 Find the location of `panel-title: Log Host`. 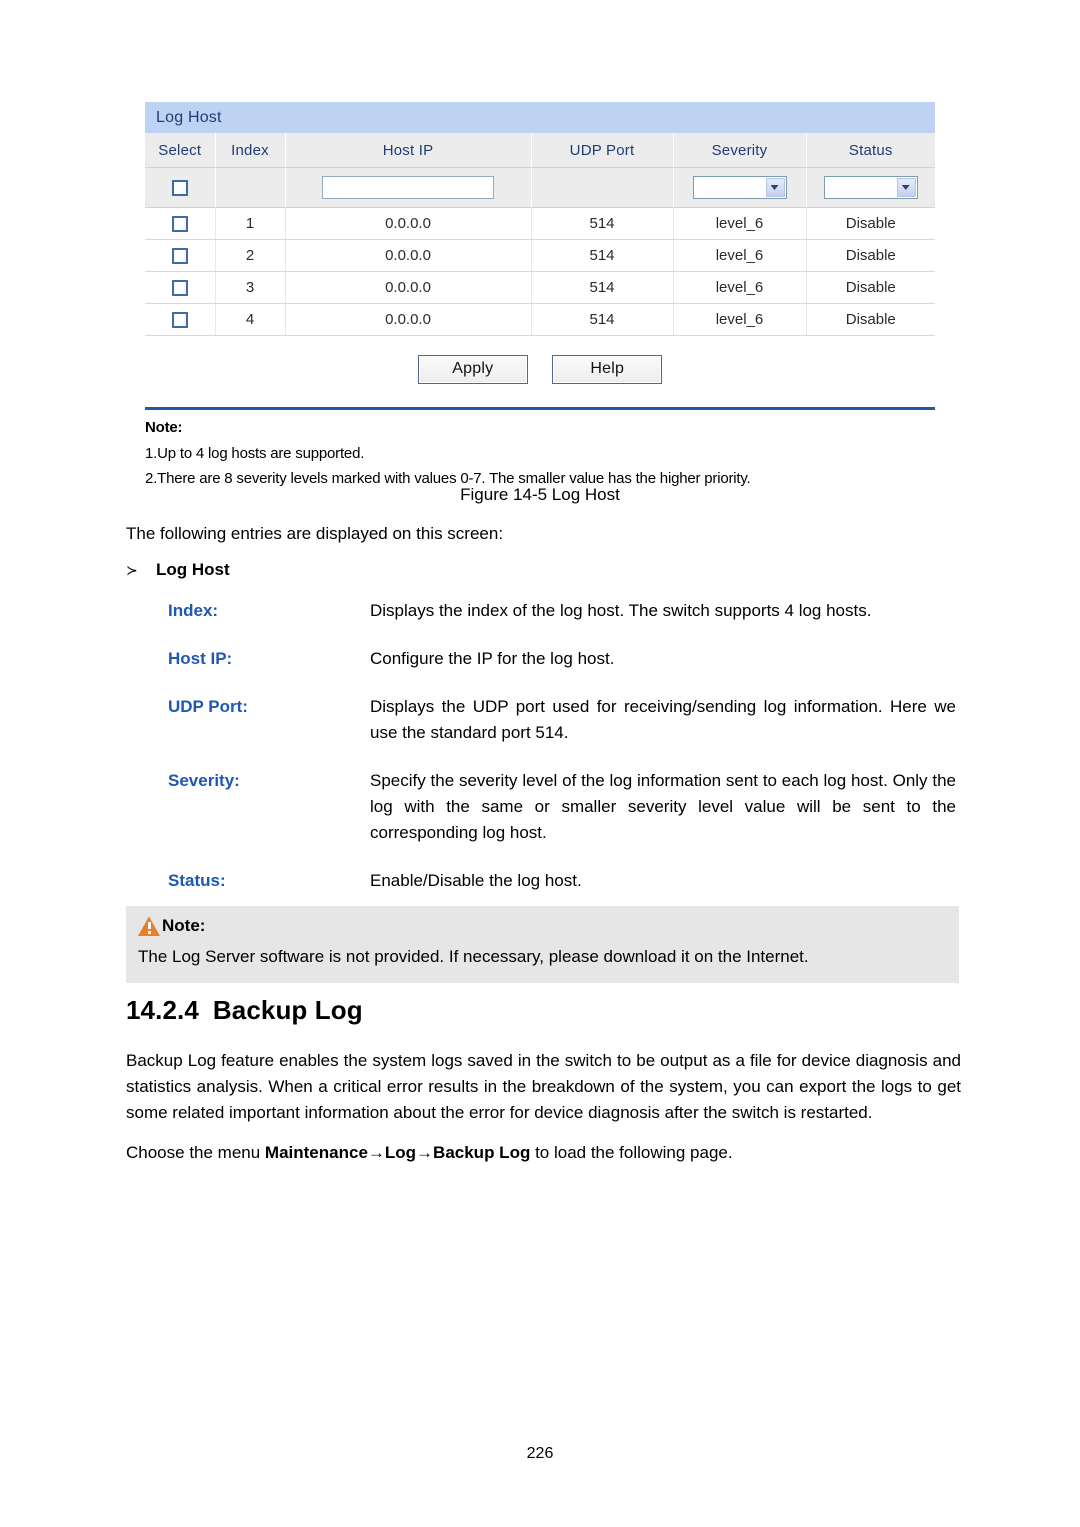

panel-title: Log Host is located at coordinates (540, 117).